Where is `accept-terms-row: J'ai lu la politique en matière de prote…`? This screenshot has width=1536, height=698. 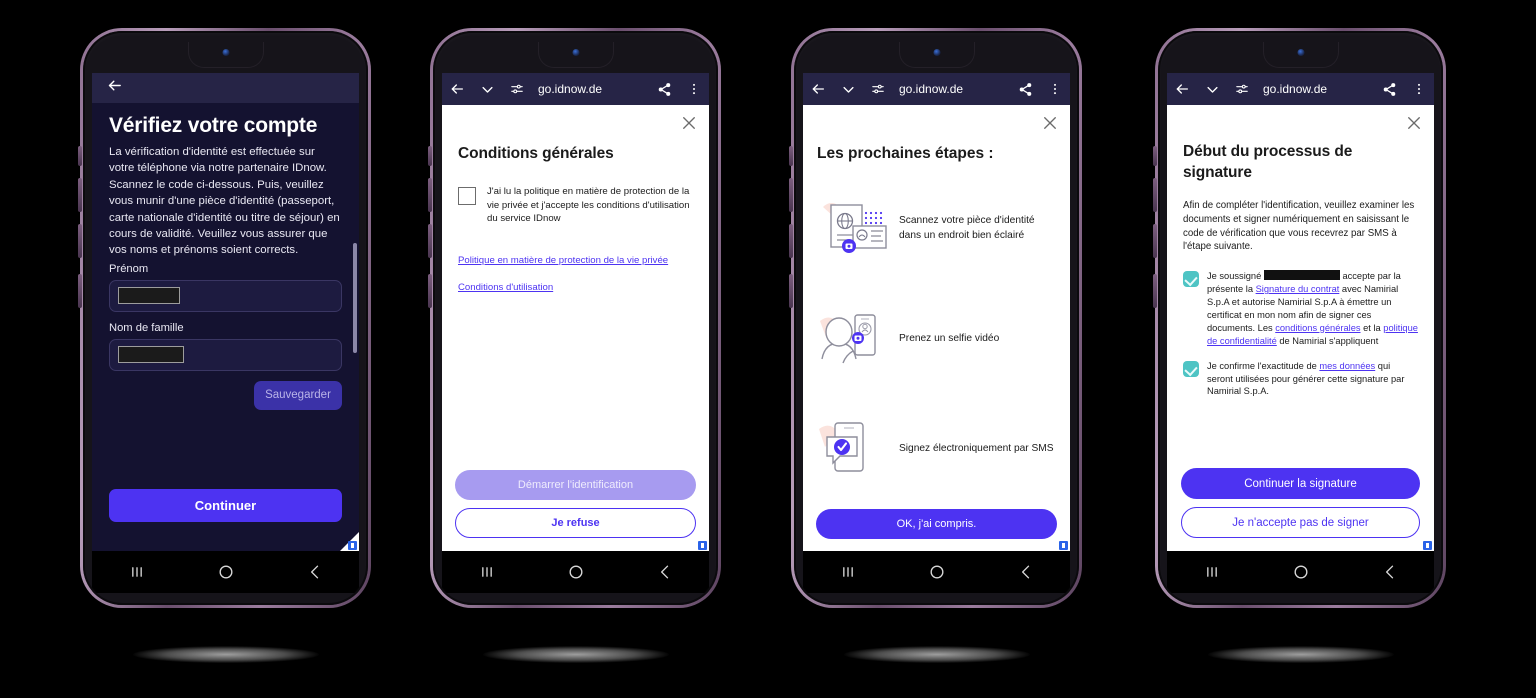 accept-terms-row: J'ai lu la politique en matière de prote… is located at coordinates (575, 205).